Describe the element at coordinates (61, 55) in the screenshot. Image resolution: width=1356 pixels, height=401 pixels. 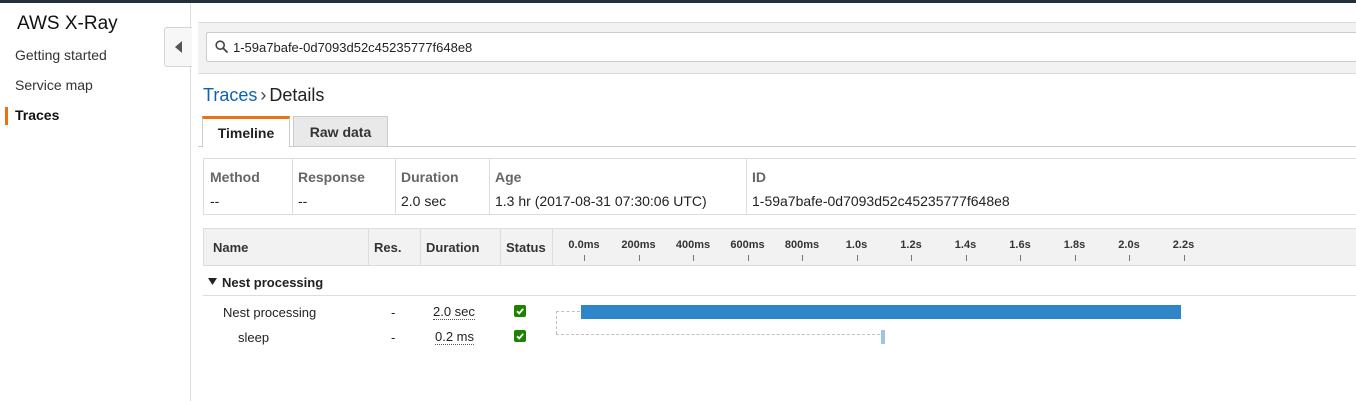
I see `sidebar-item-getting-started: Getting started` at that location.